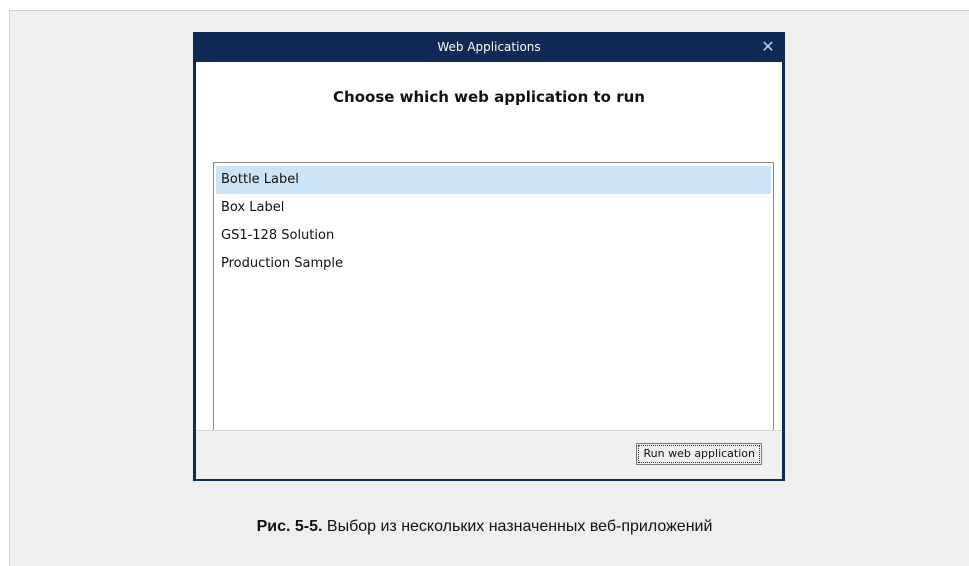 This screenshot has width=969, height=566. What do you see at coordinates (289, 526) in the screenshot?
I see `caption-label: Рис. 5-5.` at bounding box center [289, 526].